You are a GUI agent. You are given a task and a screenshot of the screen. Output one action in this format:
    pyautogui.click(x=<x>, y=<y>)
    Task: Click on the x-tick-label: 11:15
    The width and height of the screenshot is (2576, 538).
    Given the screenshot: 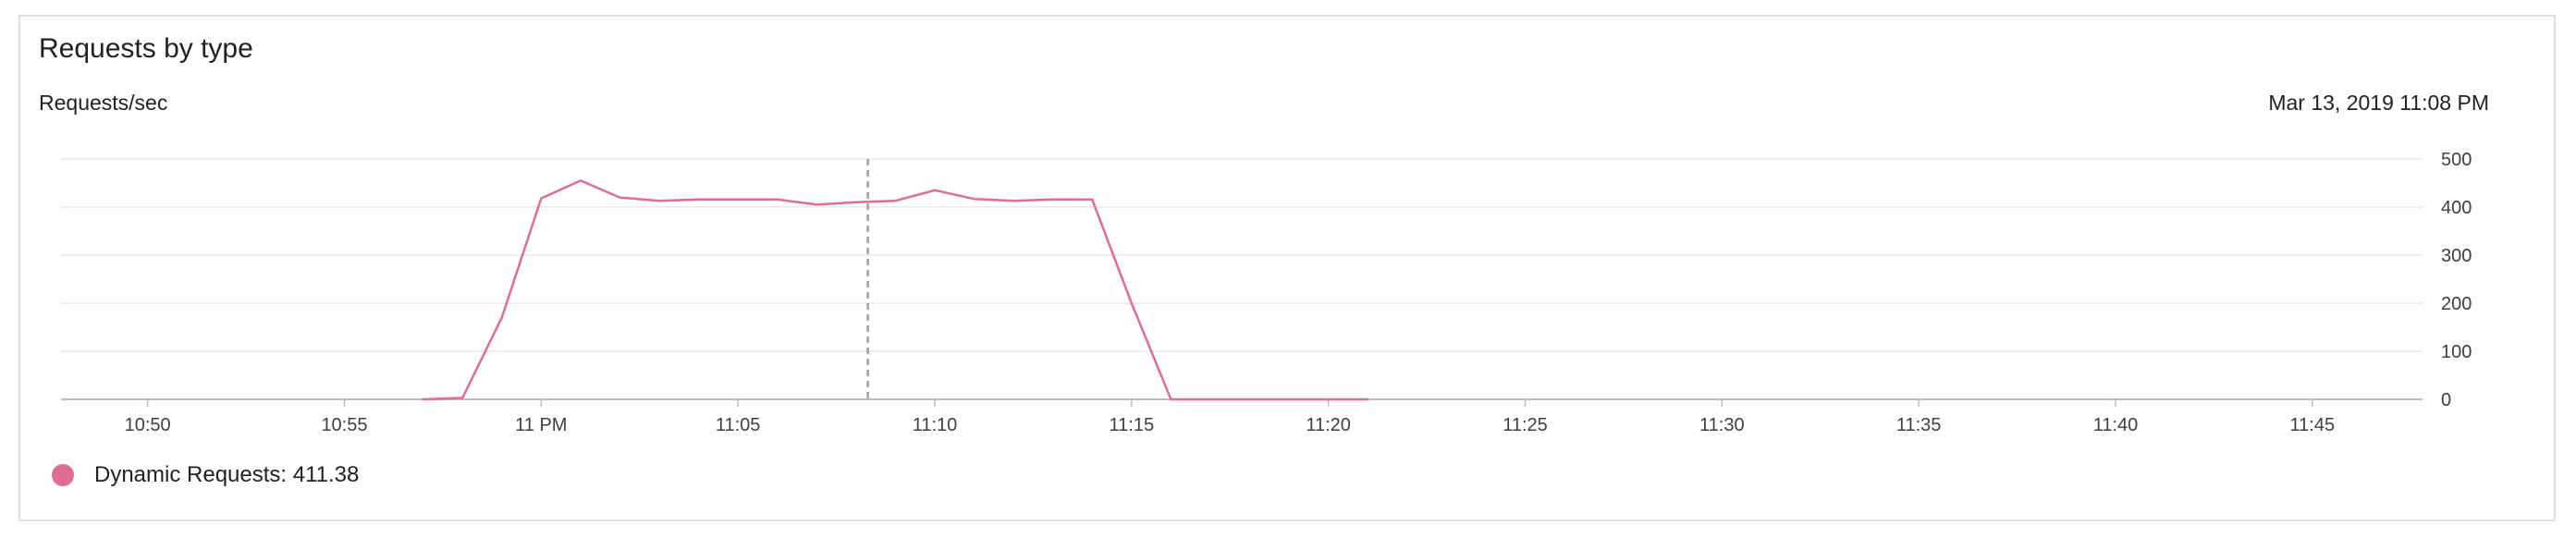 What is the action you would take?
    pyautogui.click(x=1132, y=425)
    